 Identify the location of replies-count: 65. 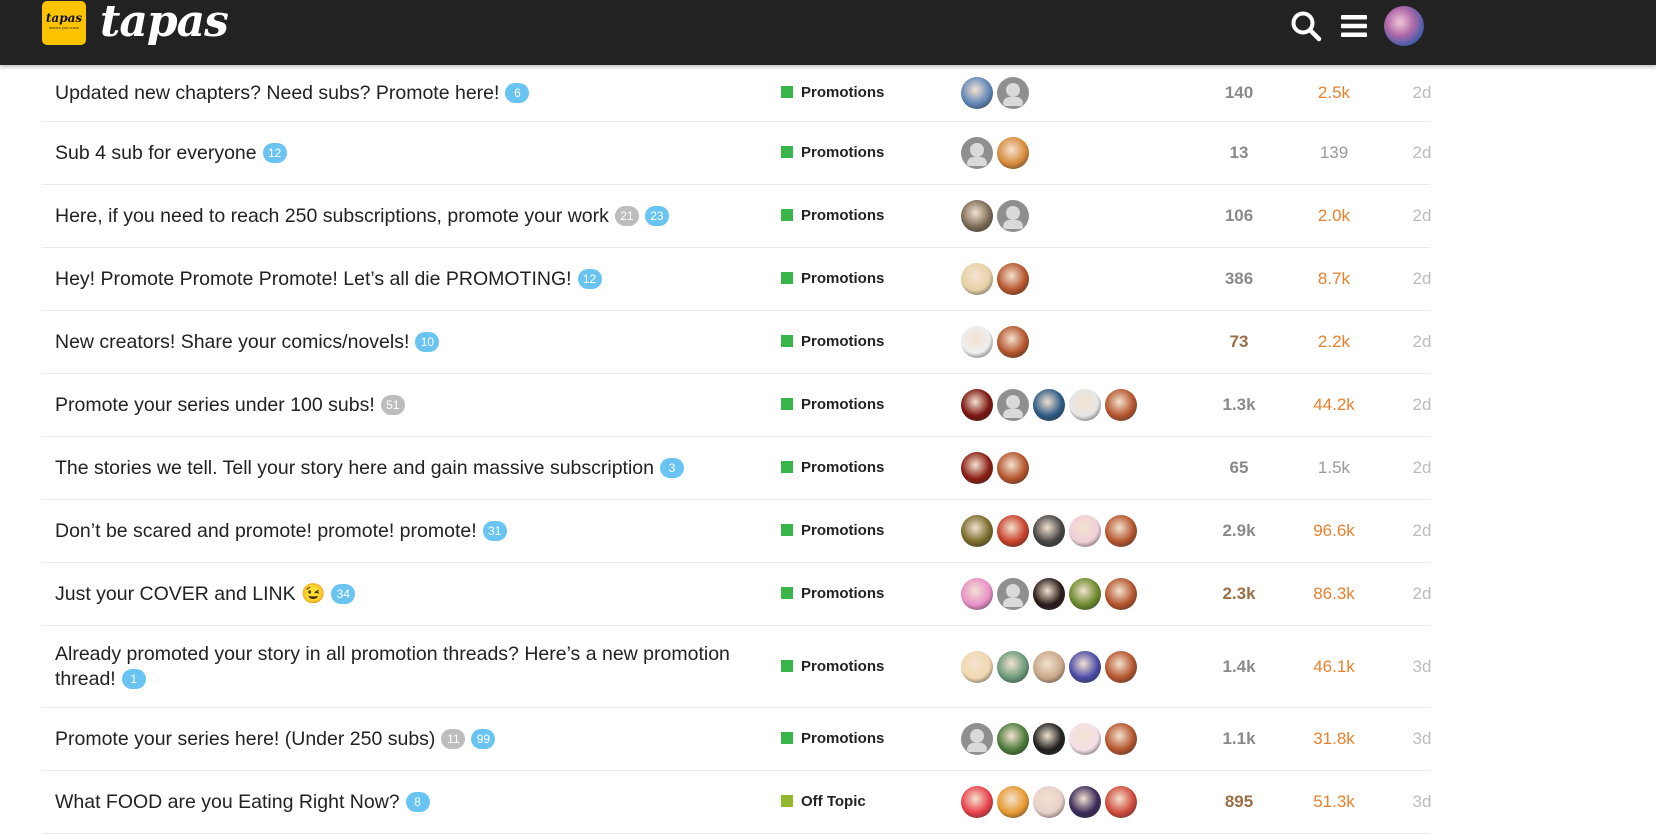
(1239, 468).